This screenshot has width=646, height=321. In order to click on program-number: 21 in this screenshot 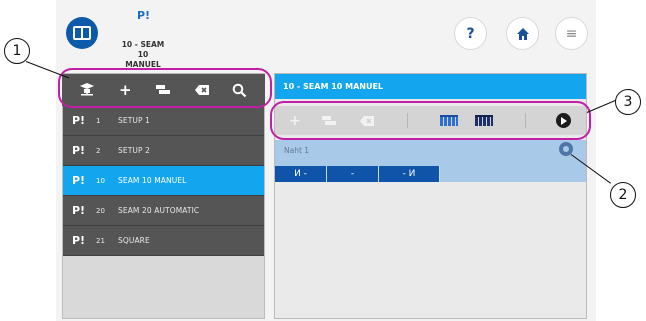, I will do `click(100, 240)`.